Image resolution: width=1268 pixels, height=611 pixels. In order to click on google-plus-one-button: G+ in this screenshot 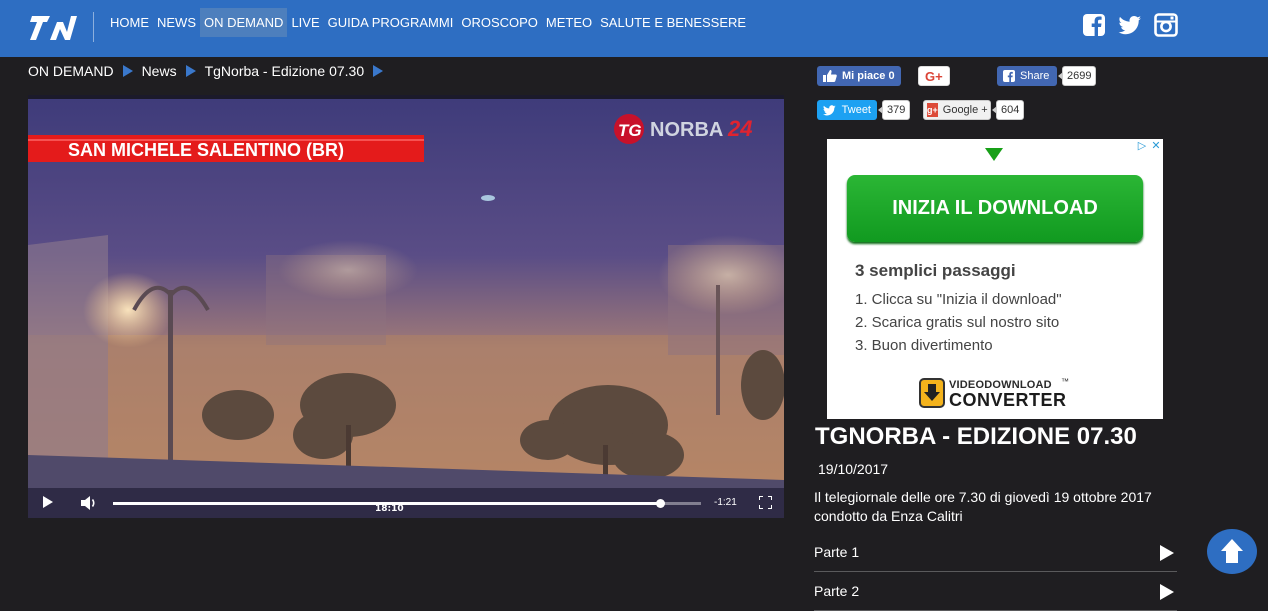, I will do `click(934, 76)`.